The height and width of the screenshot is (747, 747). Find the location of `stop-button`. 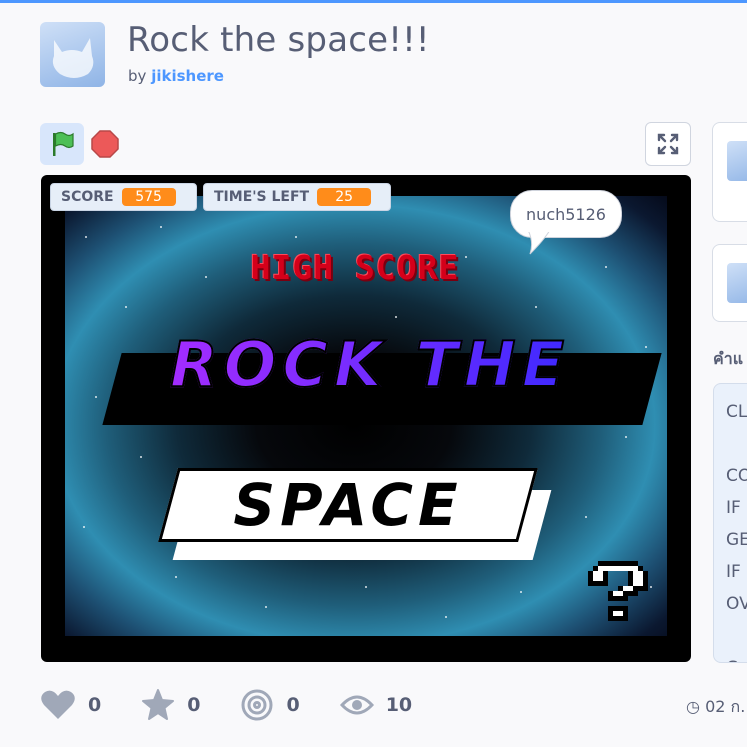

stop-button is located at coordinates (105, 144).